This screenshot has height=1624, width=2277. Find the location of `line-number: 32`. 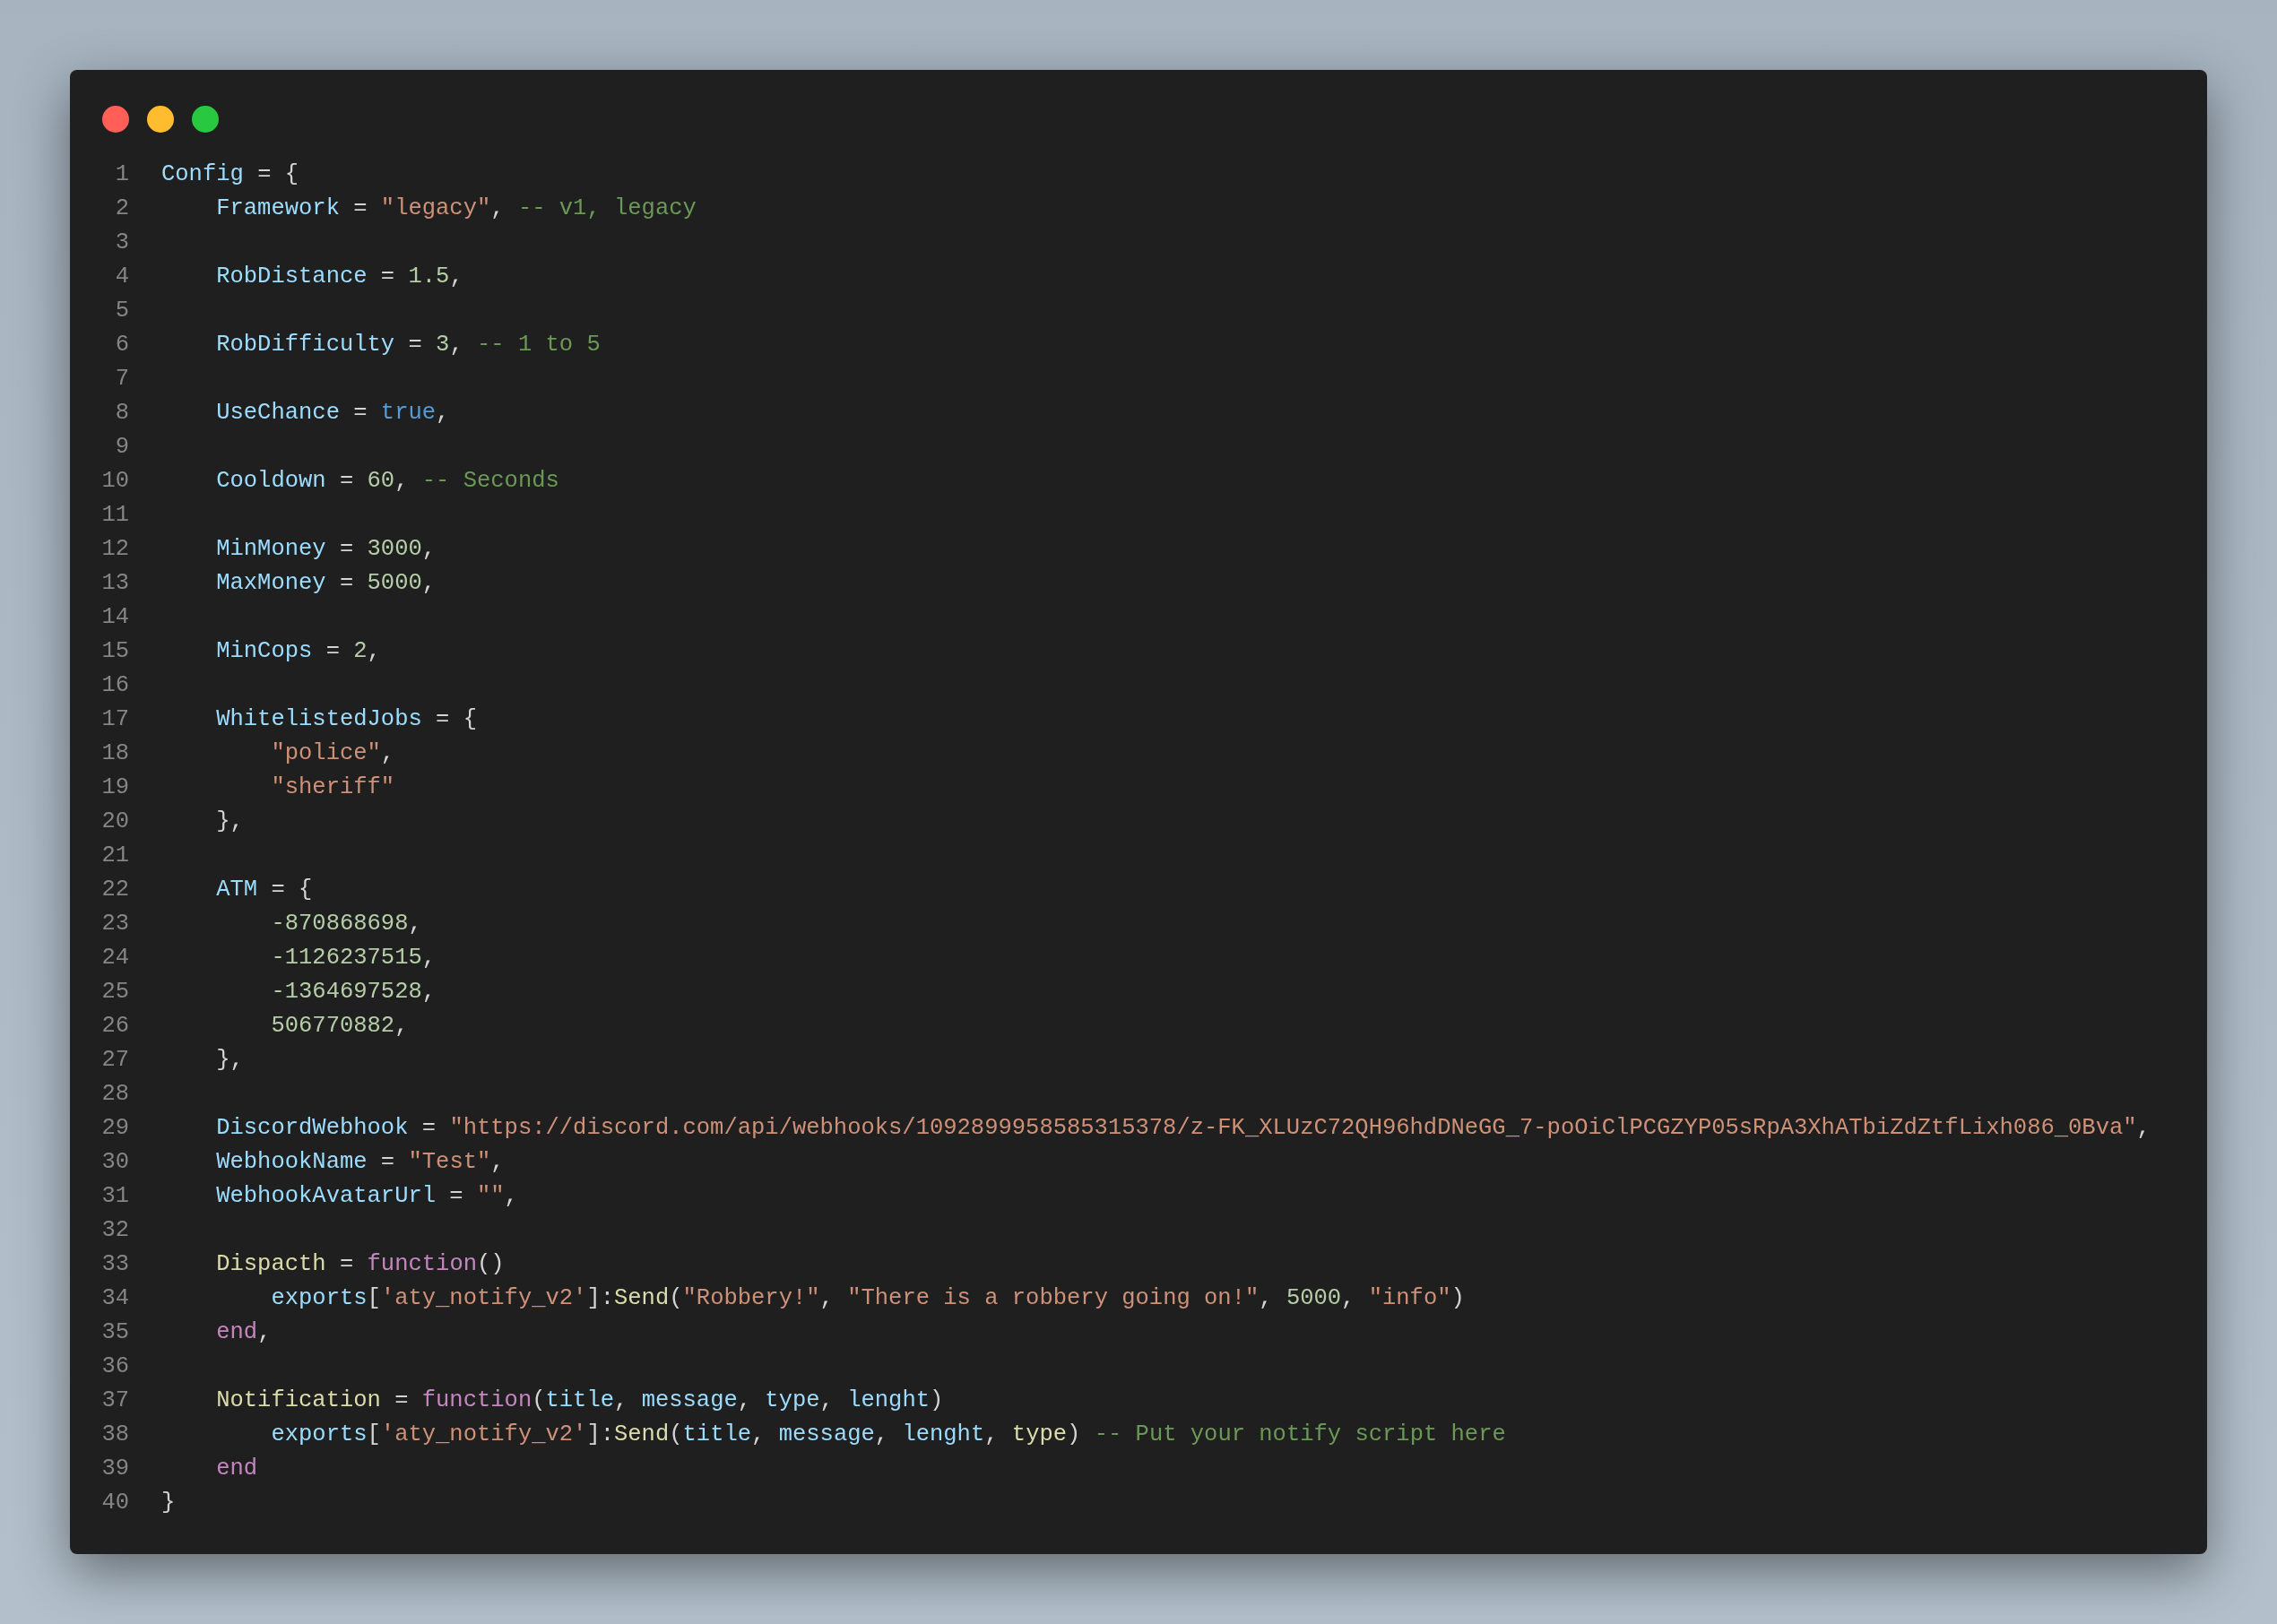

line-number: 32 is located at coordinates (115, 1230).